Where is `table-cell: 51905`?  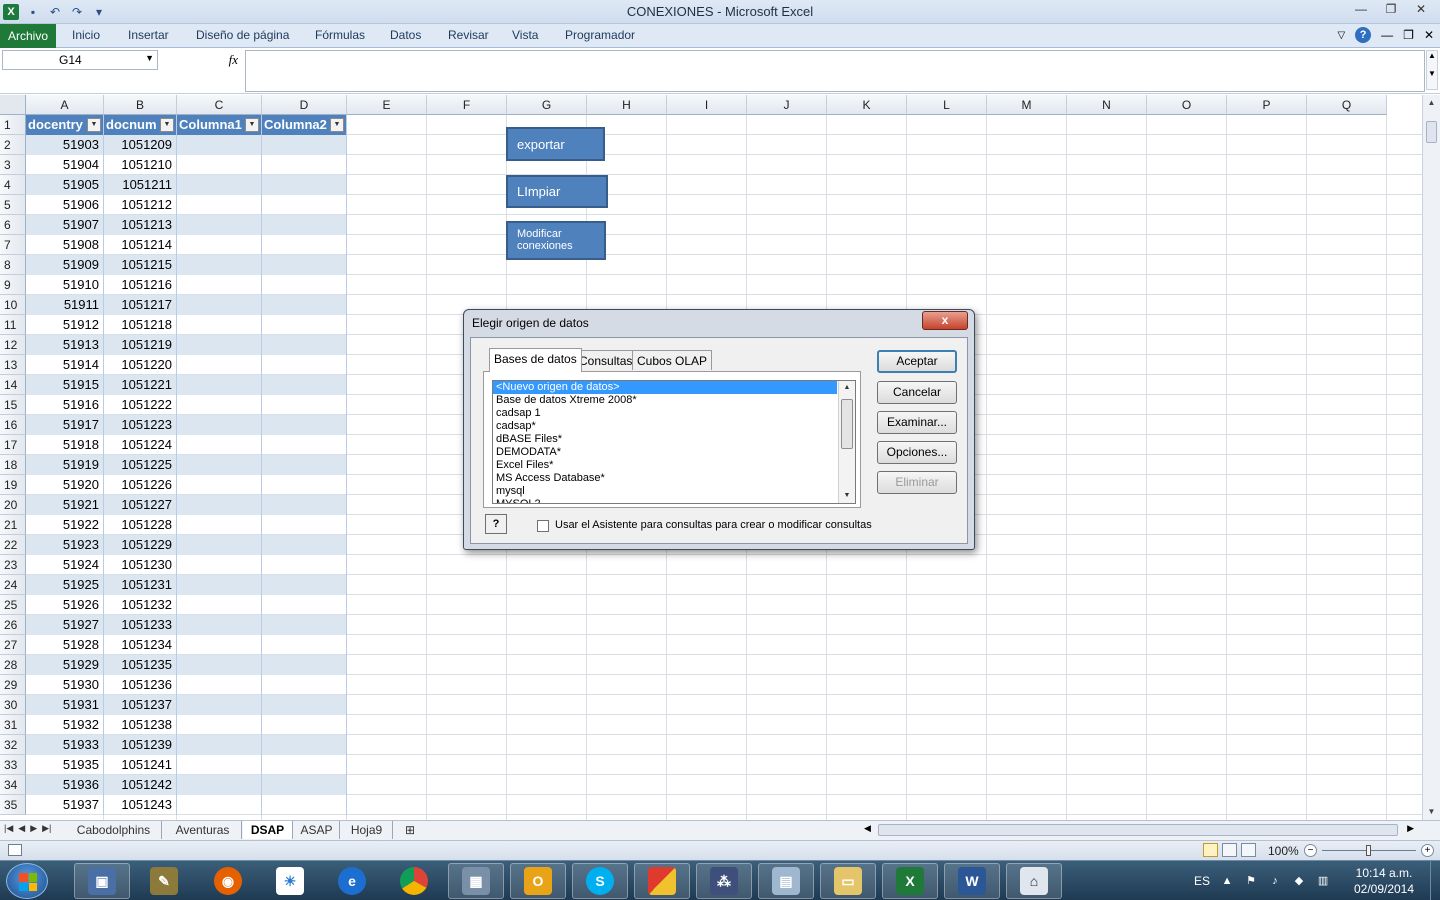 table-cell: 51905 is located at coordinates (65, 185).